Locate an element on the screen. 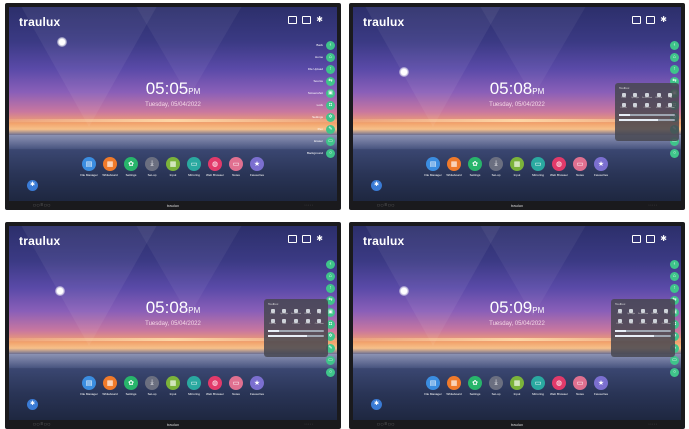  lock-icon: ◘ is located at coordinates (330, 105).